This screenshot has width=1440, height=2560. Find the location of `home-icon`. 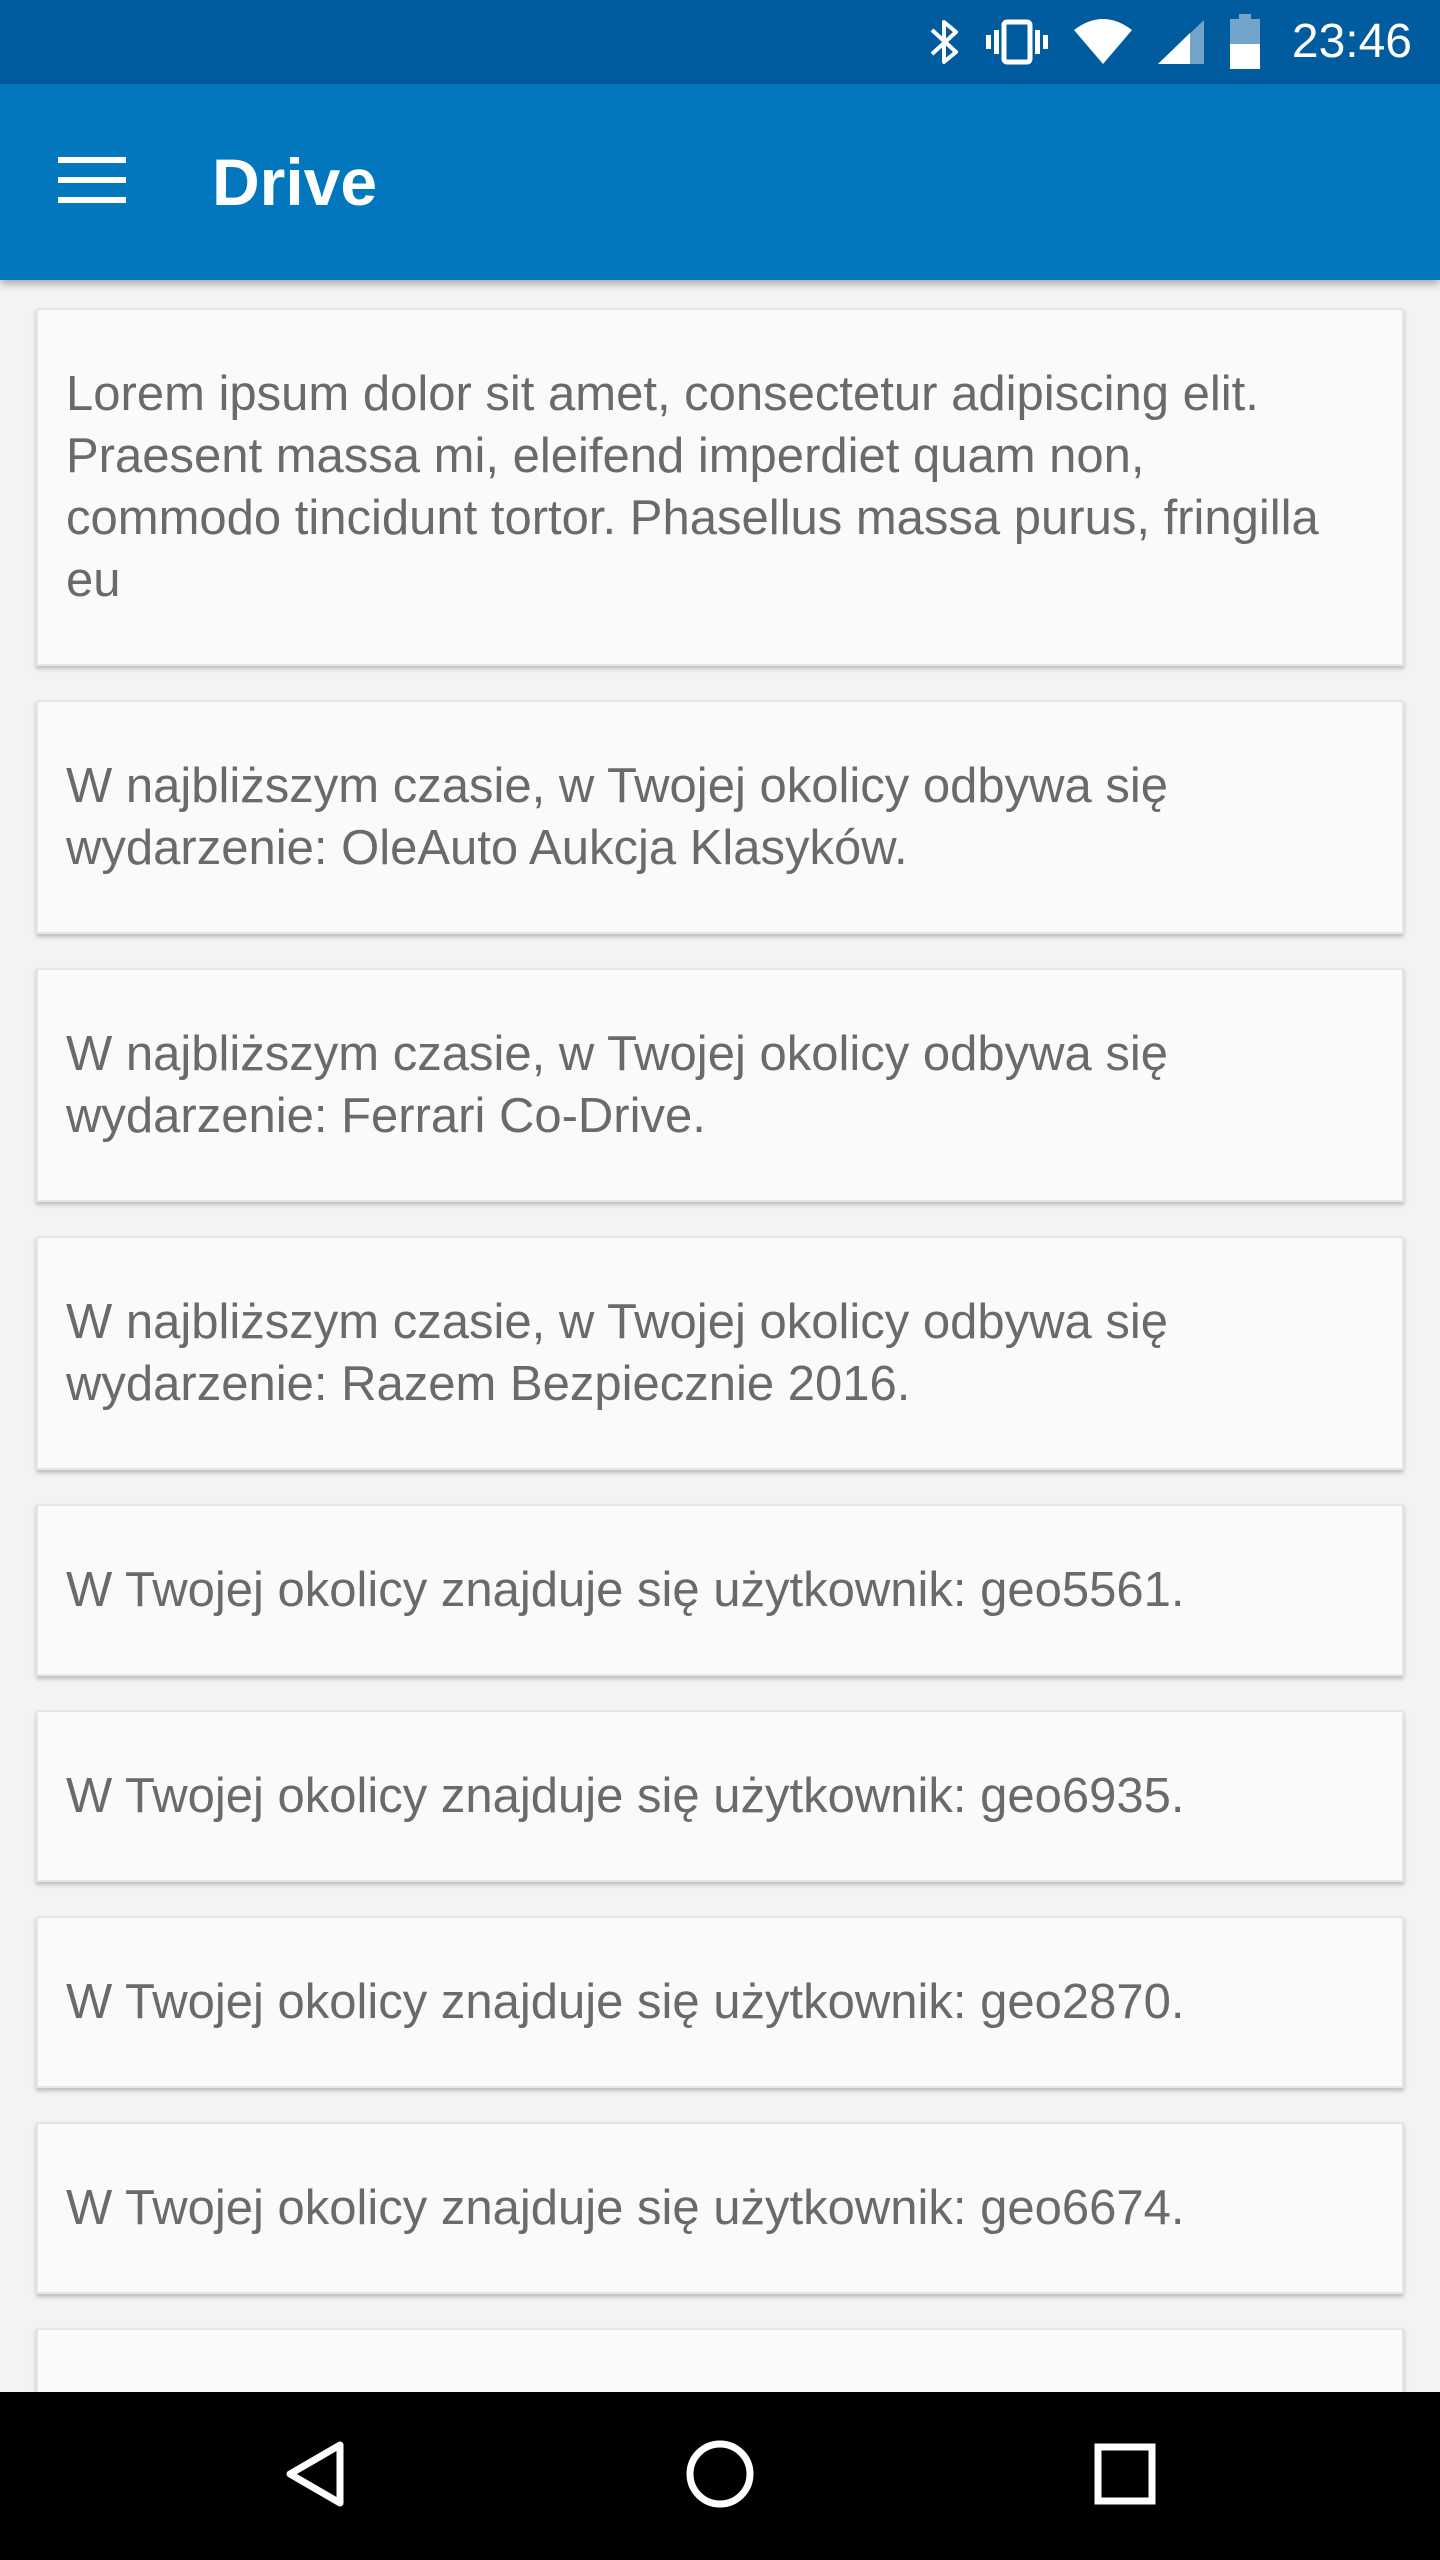

home-icon is located at coordinates (720, 2476).